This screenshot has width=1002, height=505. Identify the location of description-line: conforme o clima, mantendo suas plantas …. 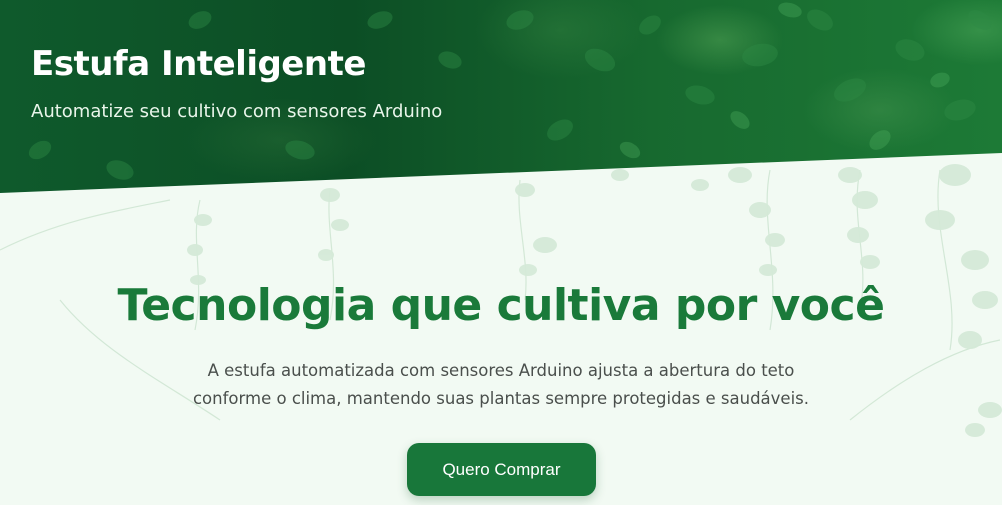
(501, 398).